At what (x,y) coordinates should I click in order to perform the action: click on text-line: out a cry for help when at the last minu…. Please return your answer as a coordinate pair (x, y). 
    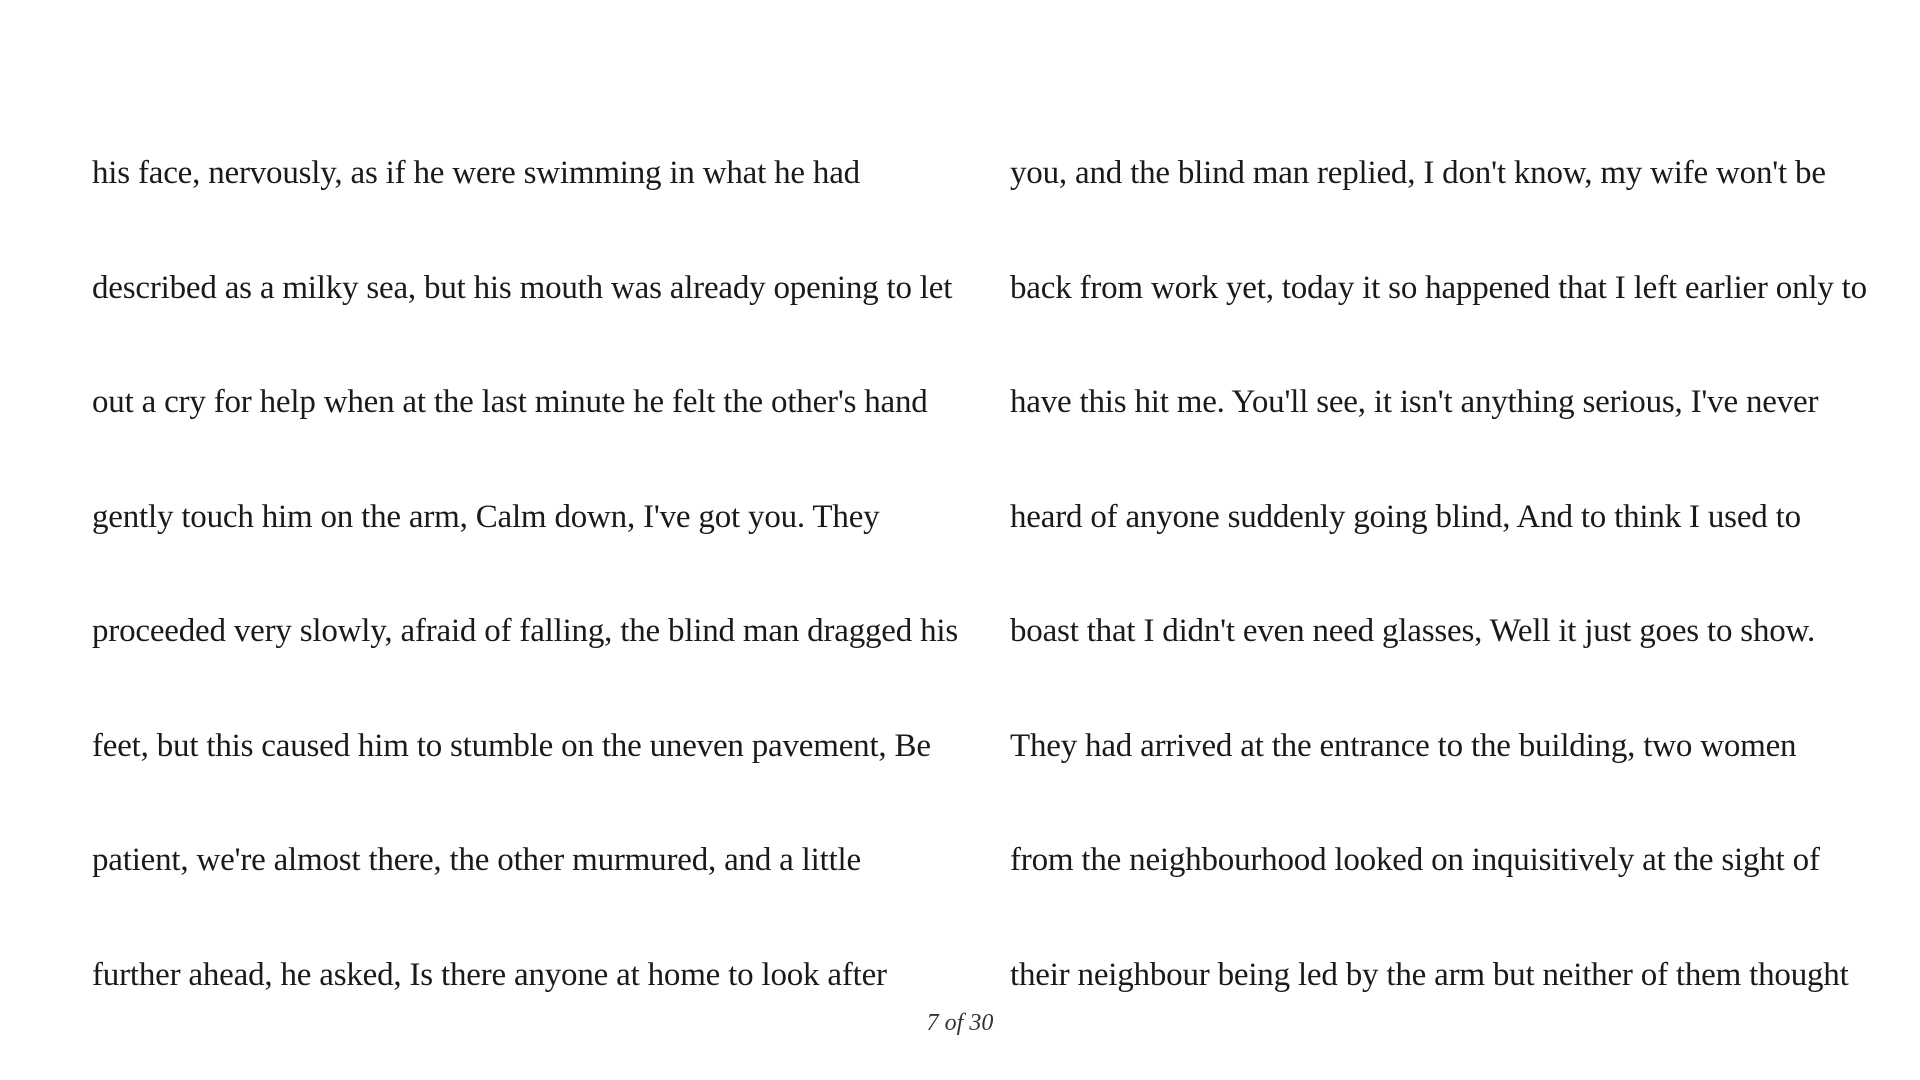
    Looking at the image, I should click on (510, 402).